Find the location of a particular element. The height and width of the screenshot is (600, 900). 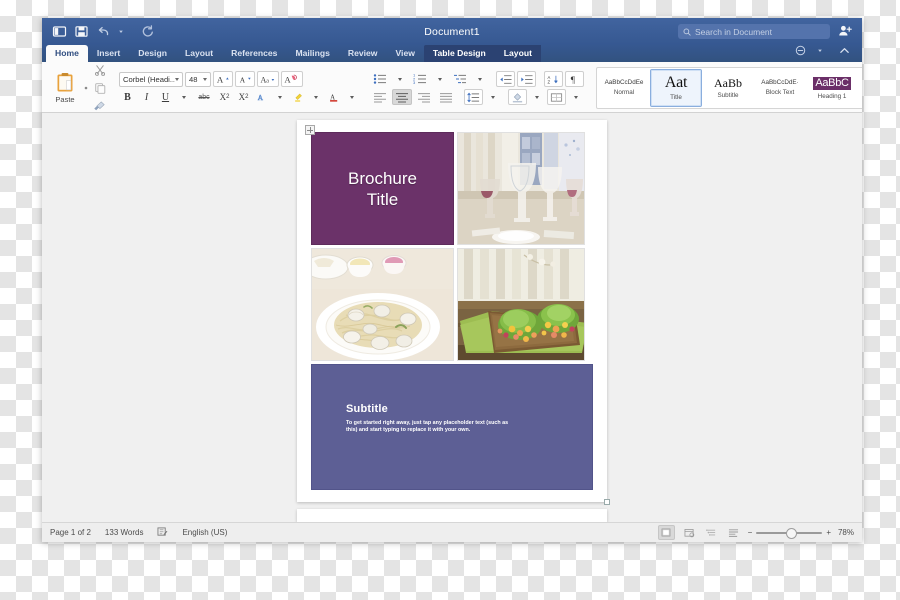

style-normal: AaBbCcDdEe Normal is located at coordinates (624, 88).